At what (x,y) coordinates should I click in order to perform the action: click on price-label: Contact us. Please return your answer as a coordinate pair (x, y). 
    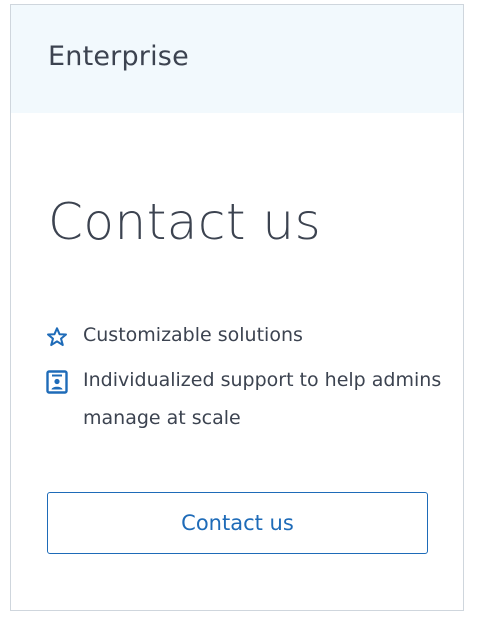
    Looking at the image, I should click on (185, 222).